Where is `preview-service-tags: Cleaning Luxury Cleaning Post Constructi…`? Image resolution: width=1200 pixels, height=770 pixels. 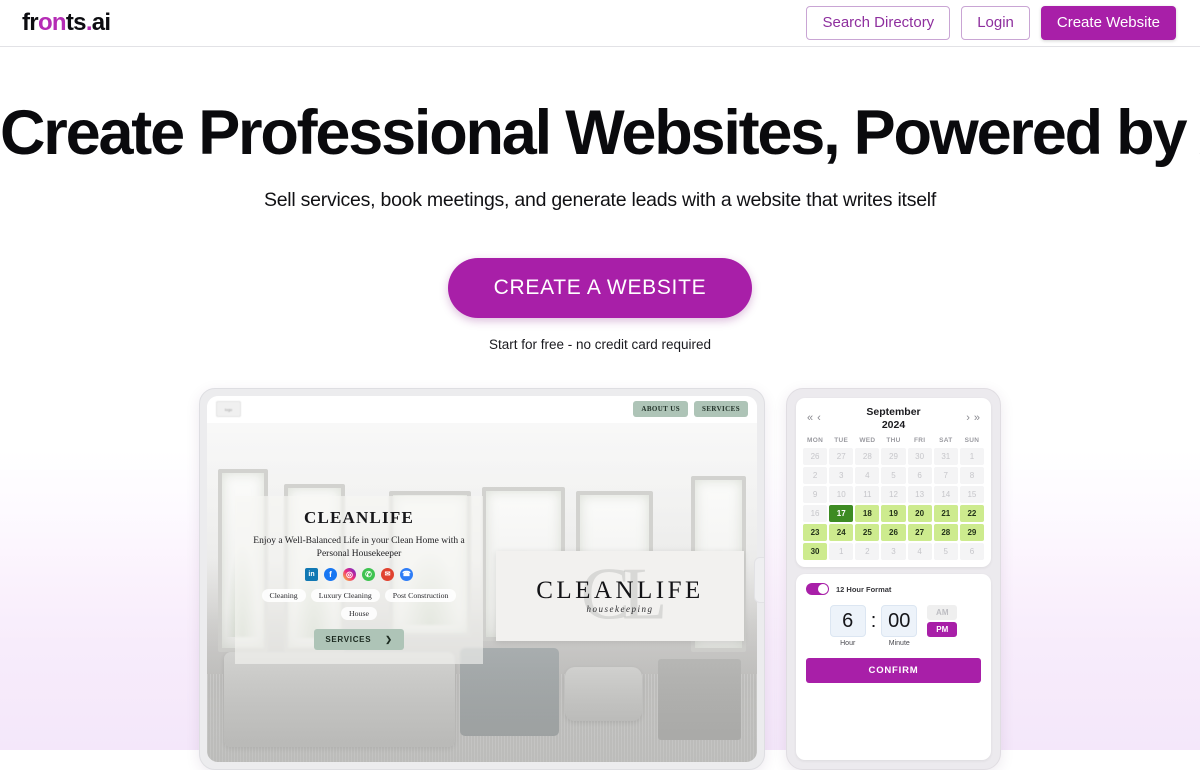 preview-service-tags: Cleaning Luxury Cleaning Post Constructi… is located at coordinates (359, 605).